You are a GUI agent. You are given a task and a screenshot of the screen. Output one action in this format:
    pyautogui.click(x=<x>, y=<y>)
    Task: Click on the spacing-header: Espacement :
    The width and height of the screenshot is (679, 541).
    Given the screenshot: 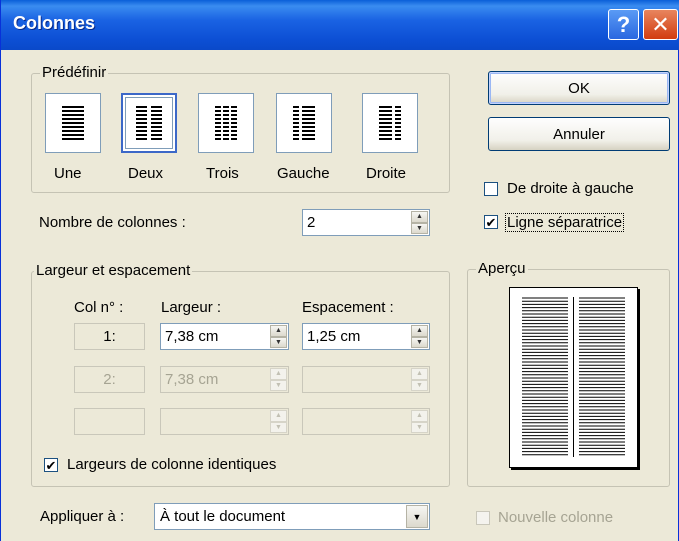 What is the action you would take?
    pyautogui.click(x=348, y=307)
    